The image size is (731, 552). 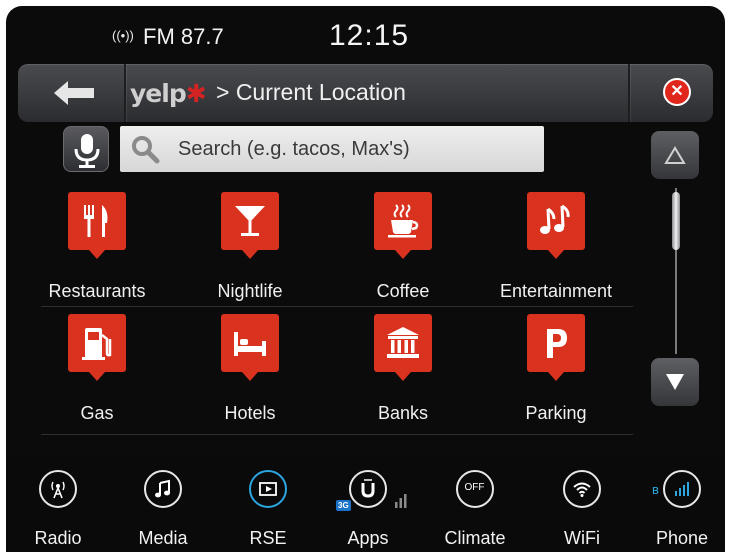 What do you see at coordinates (96, 221) in the screenshot?
I see `fork-knife-icon` at bounding box center [96, 221].